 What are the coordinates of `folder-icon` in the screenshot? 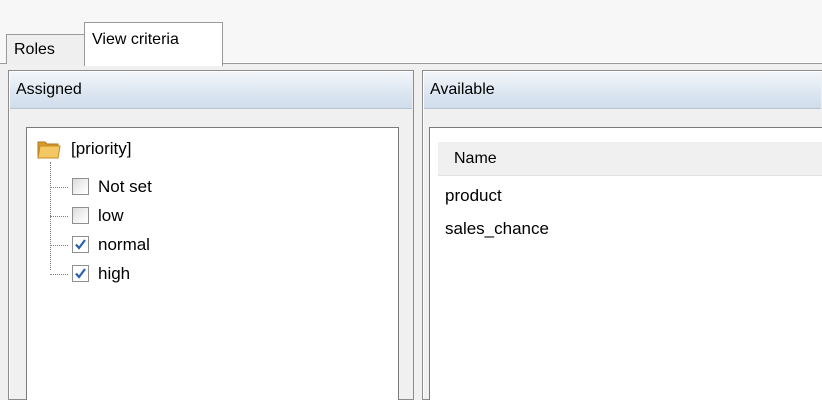 It's located at (49, 149).